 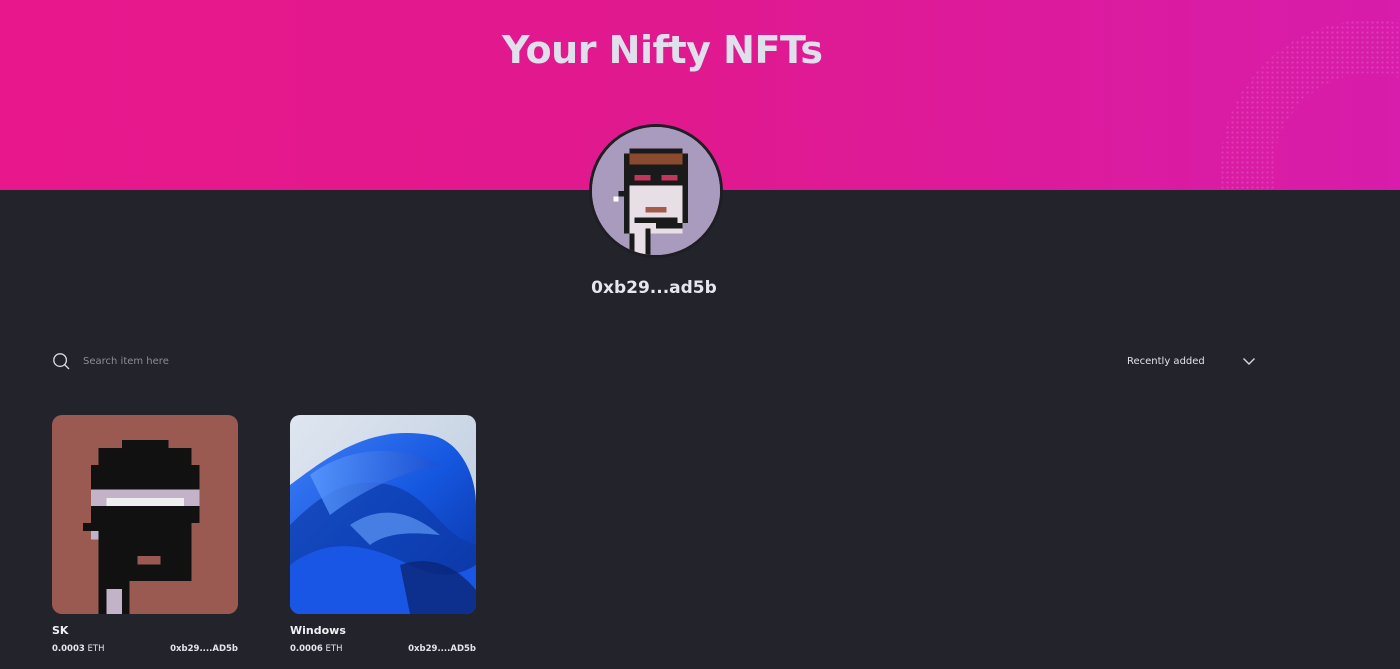 What do you see at coordinates (1248, 361) in the screenshot?
I see `chevron-down-icon` at bounding box center [1248, 361].